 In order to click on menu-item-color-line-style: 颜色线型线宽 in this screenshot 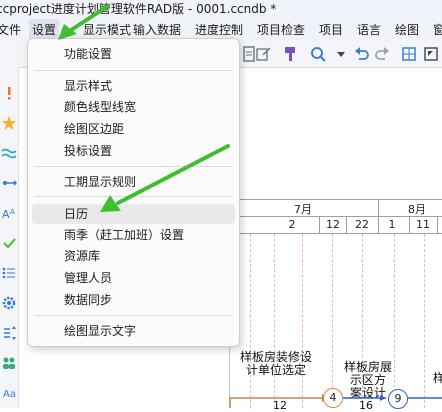, I will do `click(100, 107)`.